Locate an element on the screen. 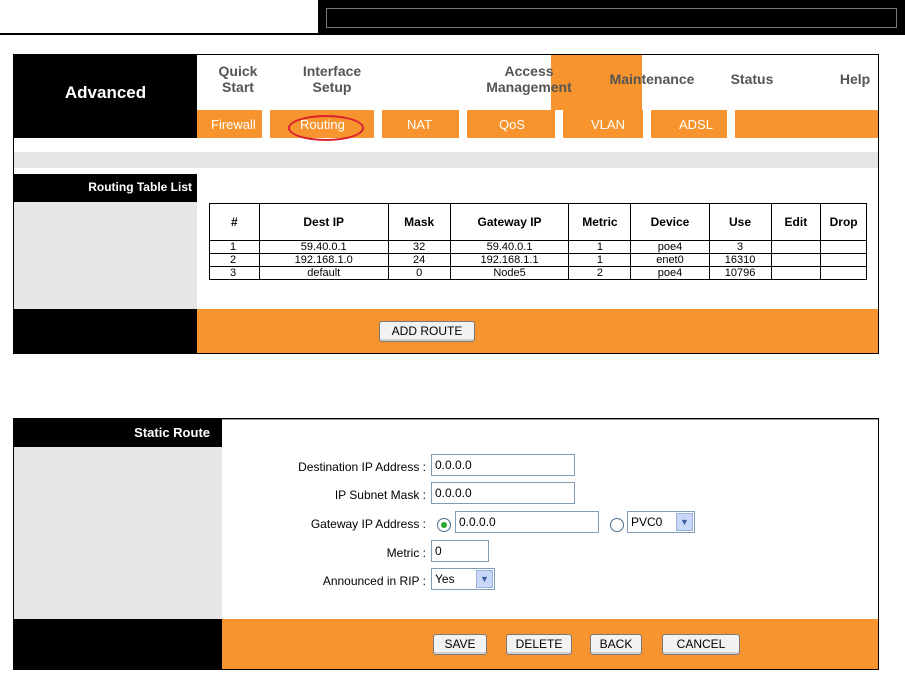 The height and width of the screenshot is (673, 905). pvc-select-value: PVC0 is located at coordinates (647, 522).